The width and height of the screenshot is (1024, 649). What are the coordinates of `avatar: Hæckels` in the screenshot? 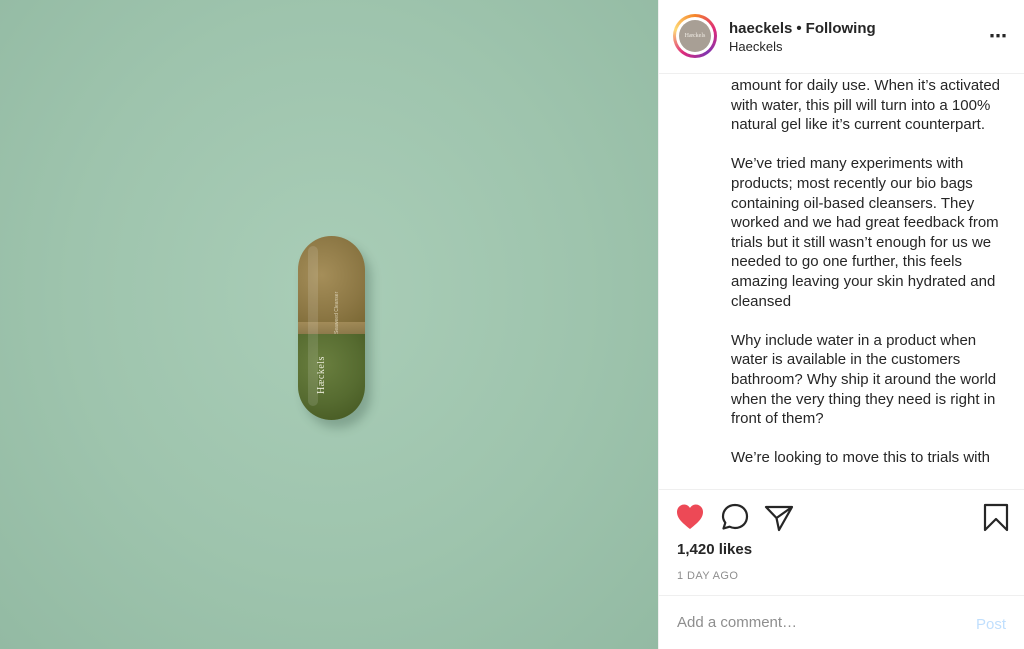 It's located at (695, 36).